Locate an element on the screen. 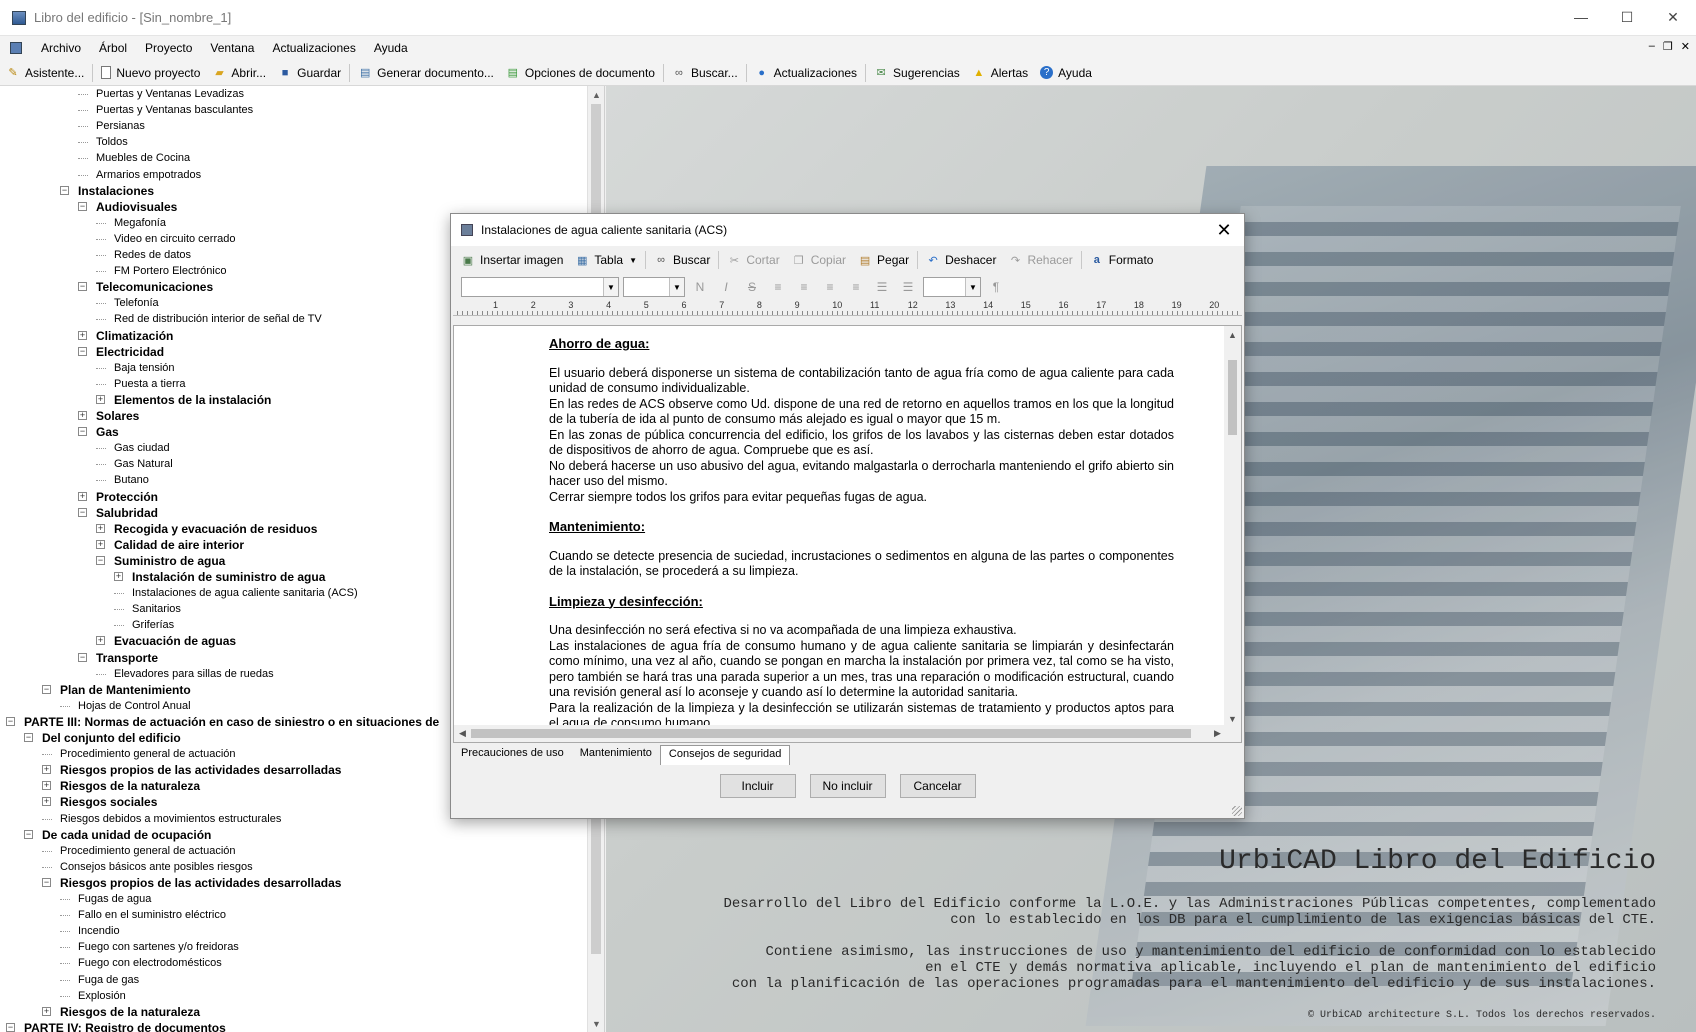 This screenshot has width=1696, height=1032. align-center-icon: ≡ is located at coordinates (830, 287).